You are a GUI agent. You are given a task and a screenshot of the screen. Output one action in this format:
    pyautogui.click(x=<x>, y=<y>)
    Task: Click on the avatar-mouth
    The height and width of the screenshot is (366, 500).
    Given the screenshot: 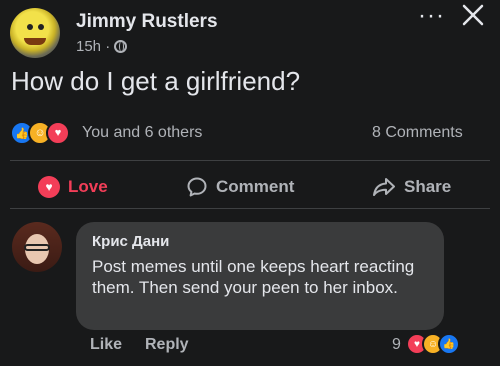 What is the action you would take?
    pyautogui.click(x=35, y=41)
    